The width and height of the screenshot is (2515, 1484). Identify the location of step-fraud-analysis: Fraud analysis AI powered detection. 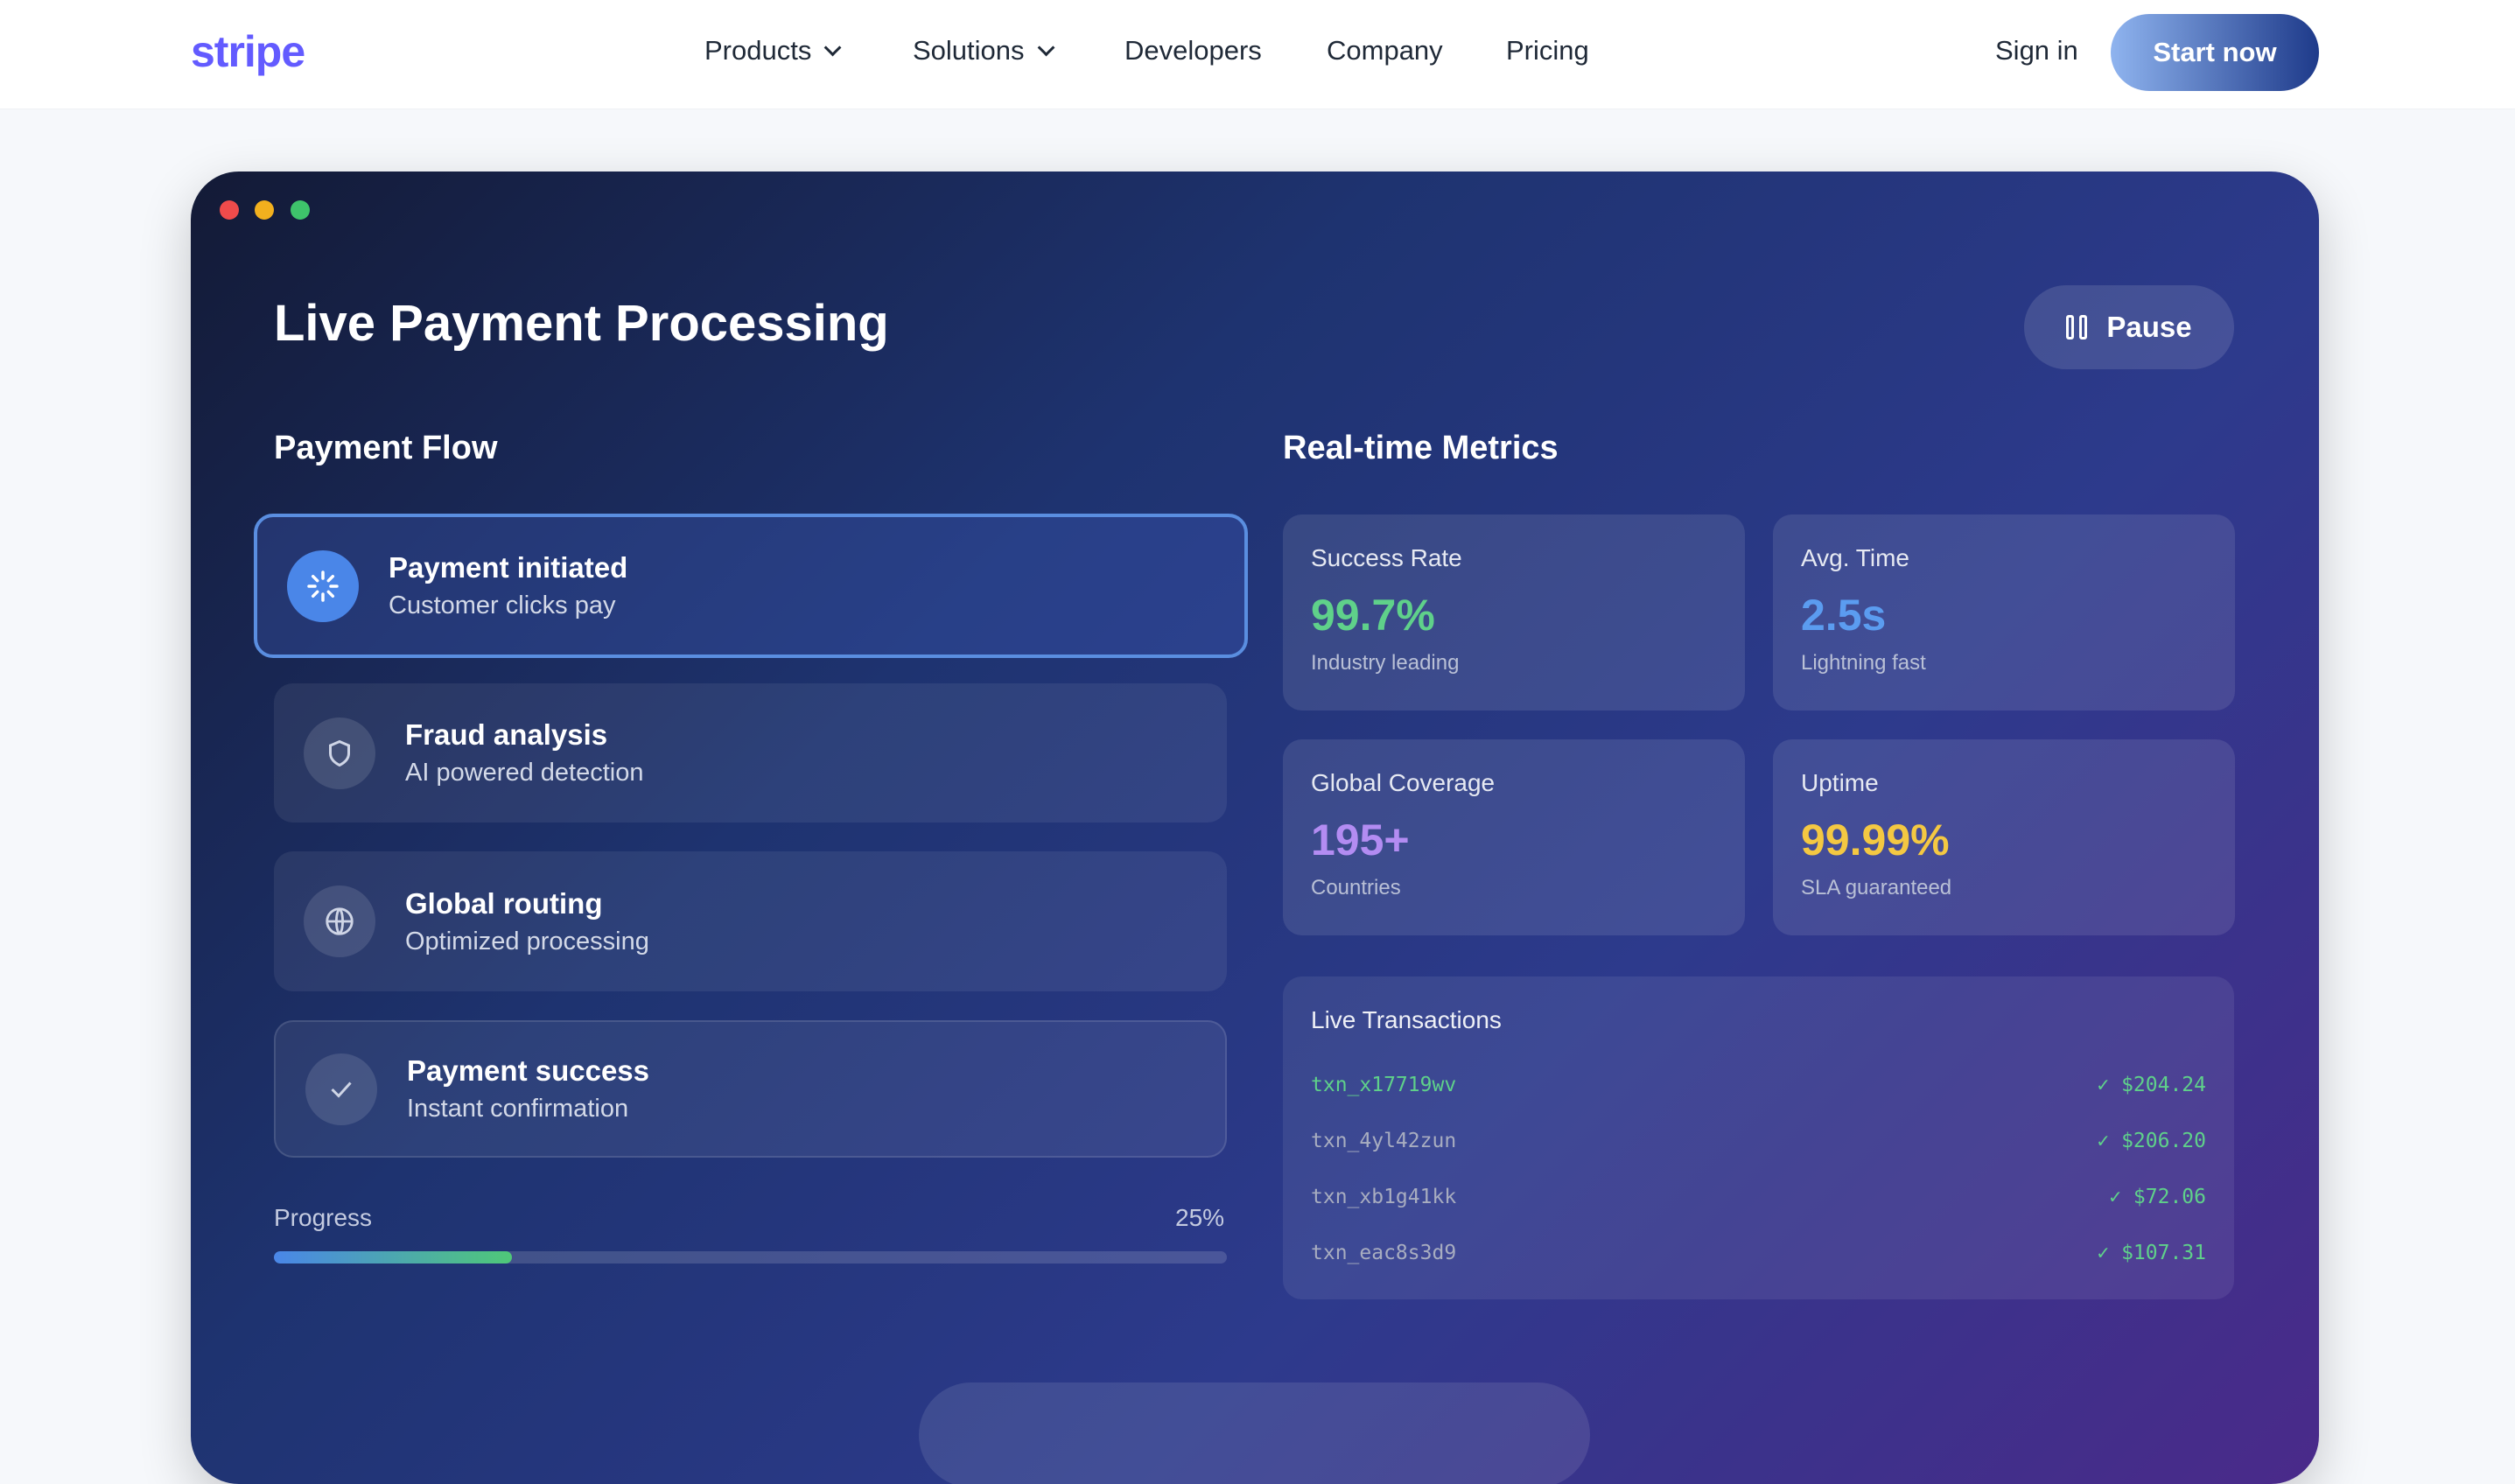
(750, 752).